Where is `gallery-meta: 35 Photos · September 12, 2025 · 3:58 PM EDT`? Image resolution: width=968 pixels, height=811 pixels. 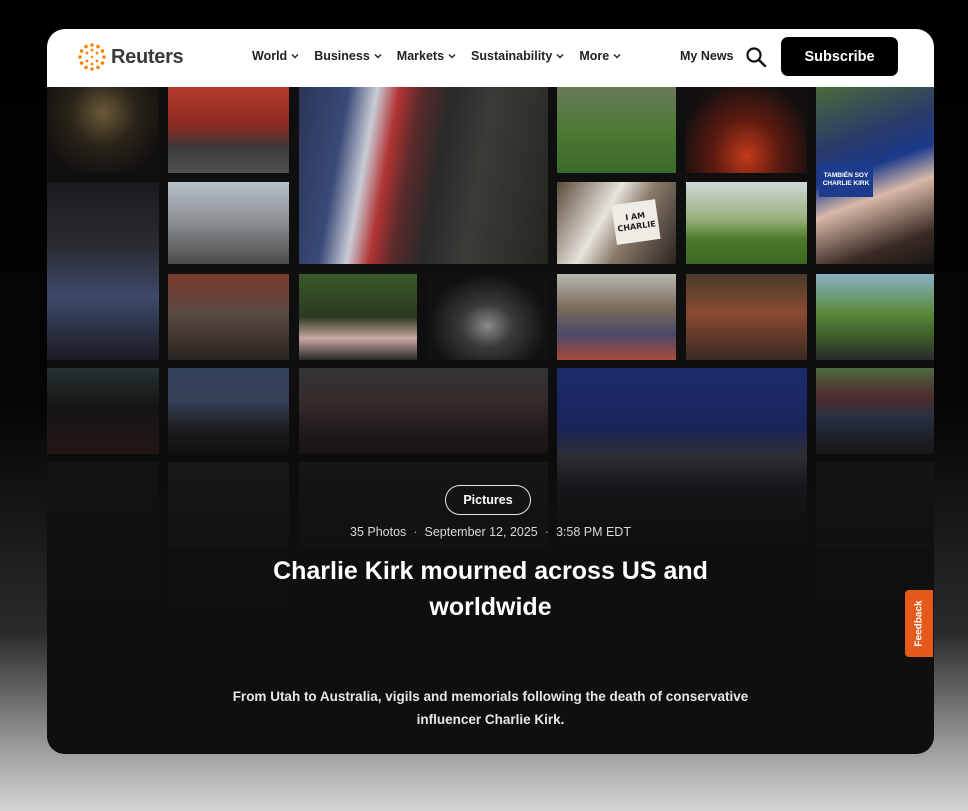
gallery-meta: 35 Photos · September 12, 2025 · 3:58 PM EDT is located at coordinates (490, 532).